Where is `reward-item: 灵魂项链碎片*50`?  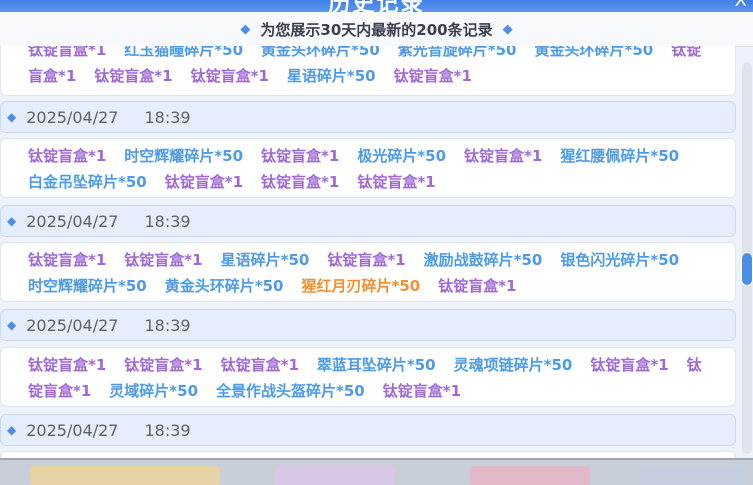 reward-item: 灵魂项链碎片*50 is located at coordinates (513, 365).